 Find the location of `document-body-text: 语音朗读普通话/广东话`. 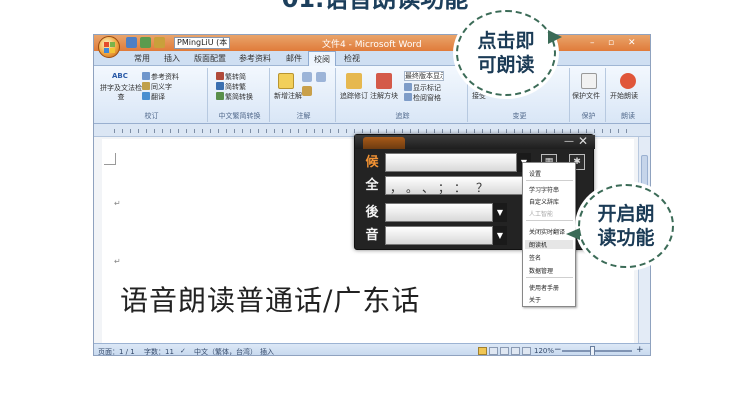

document-body-text: 语音朗读普通话/广东话 is located at coordinates (270, 299).